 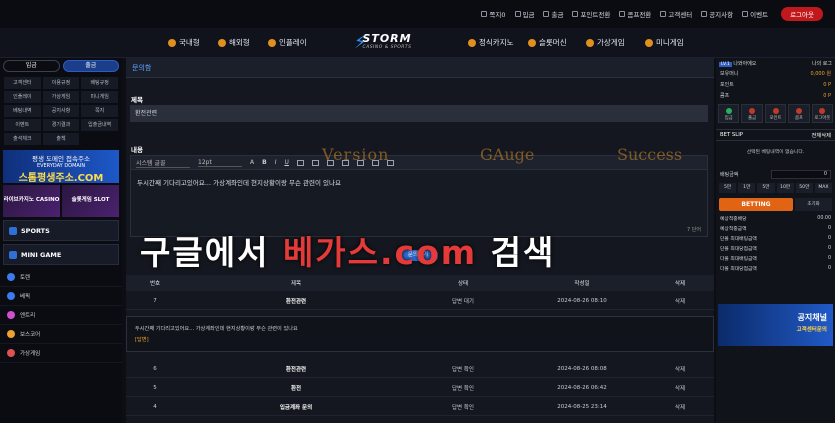 I want to click on top-link-messages: 쪽지0, so click(x=493, y=14).